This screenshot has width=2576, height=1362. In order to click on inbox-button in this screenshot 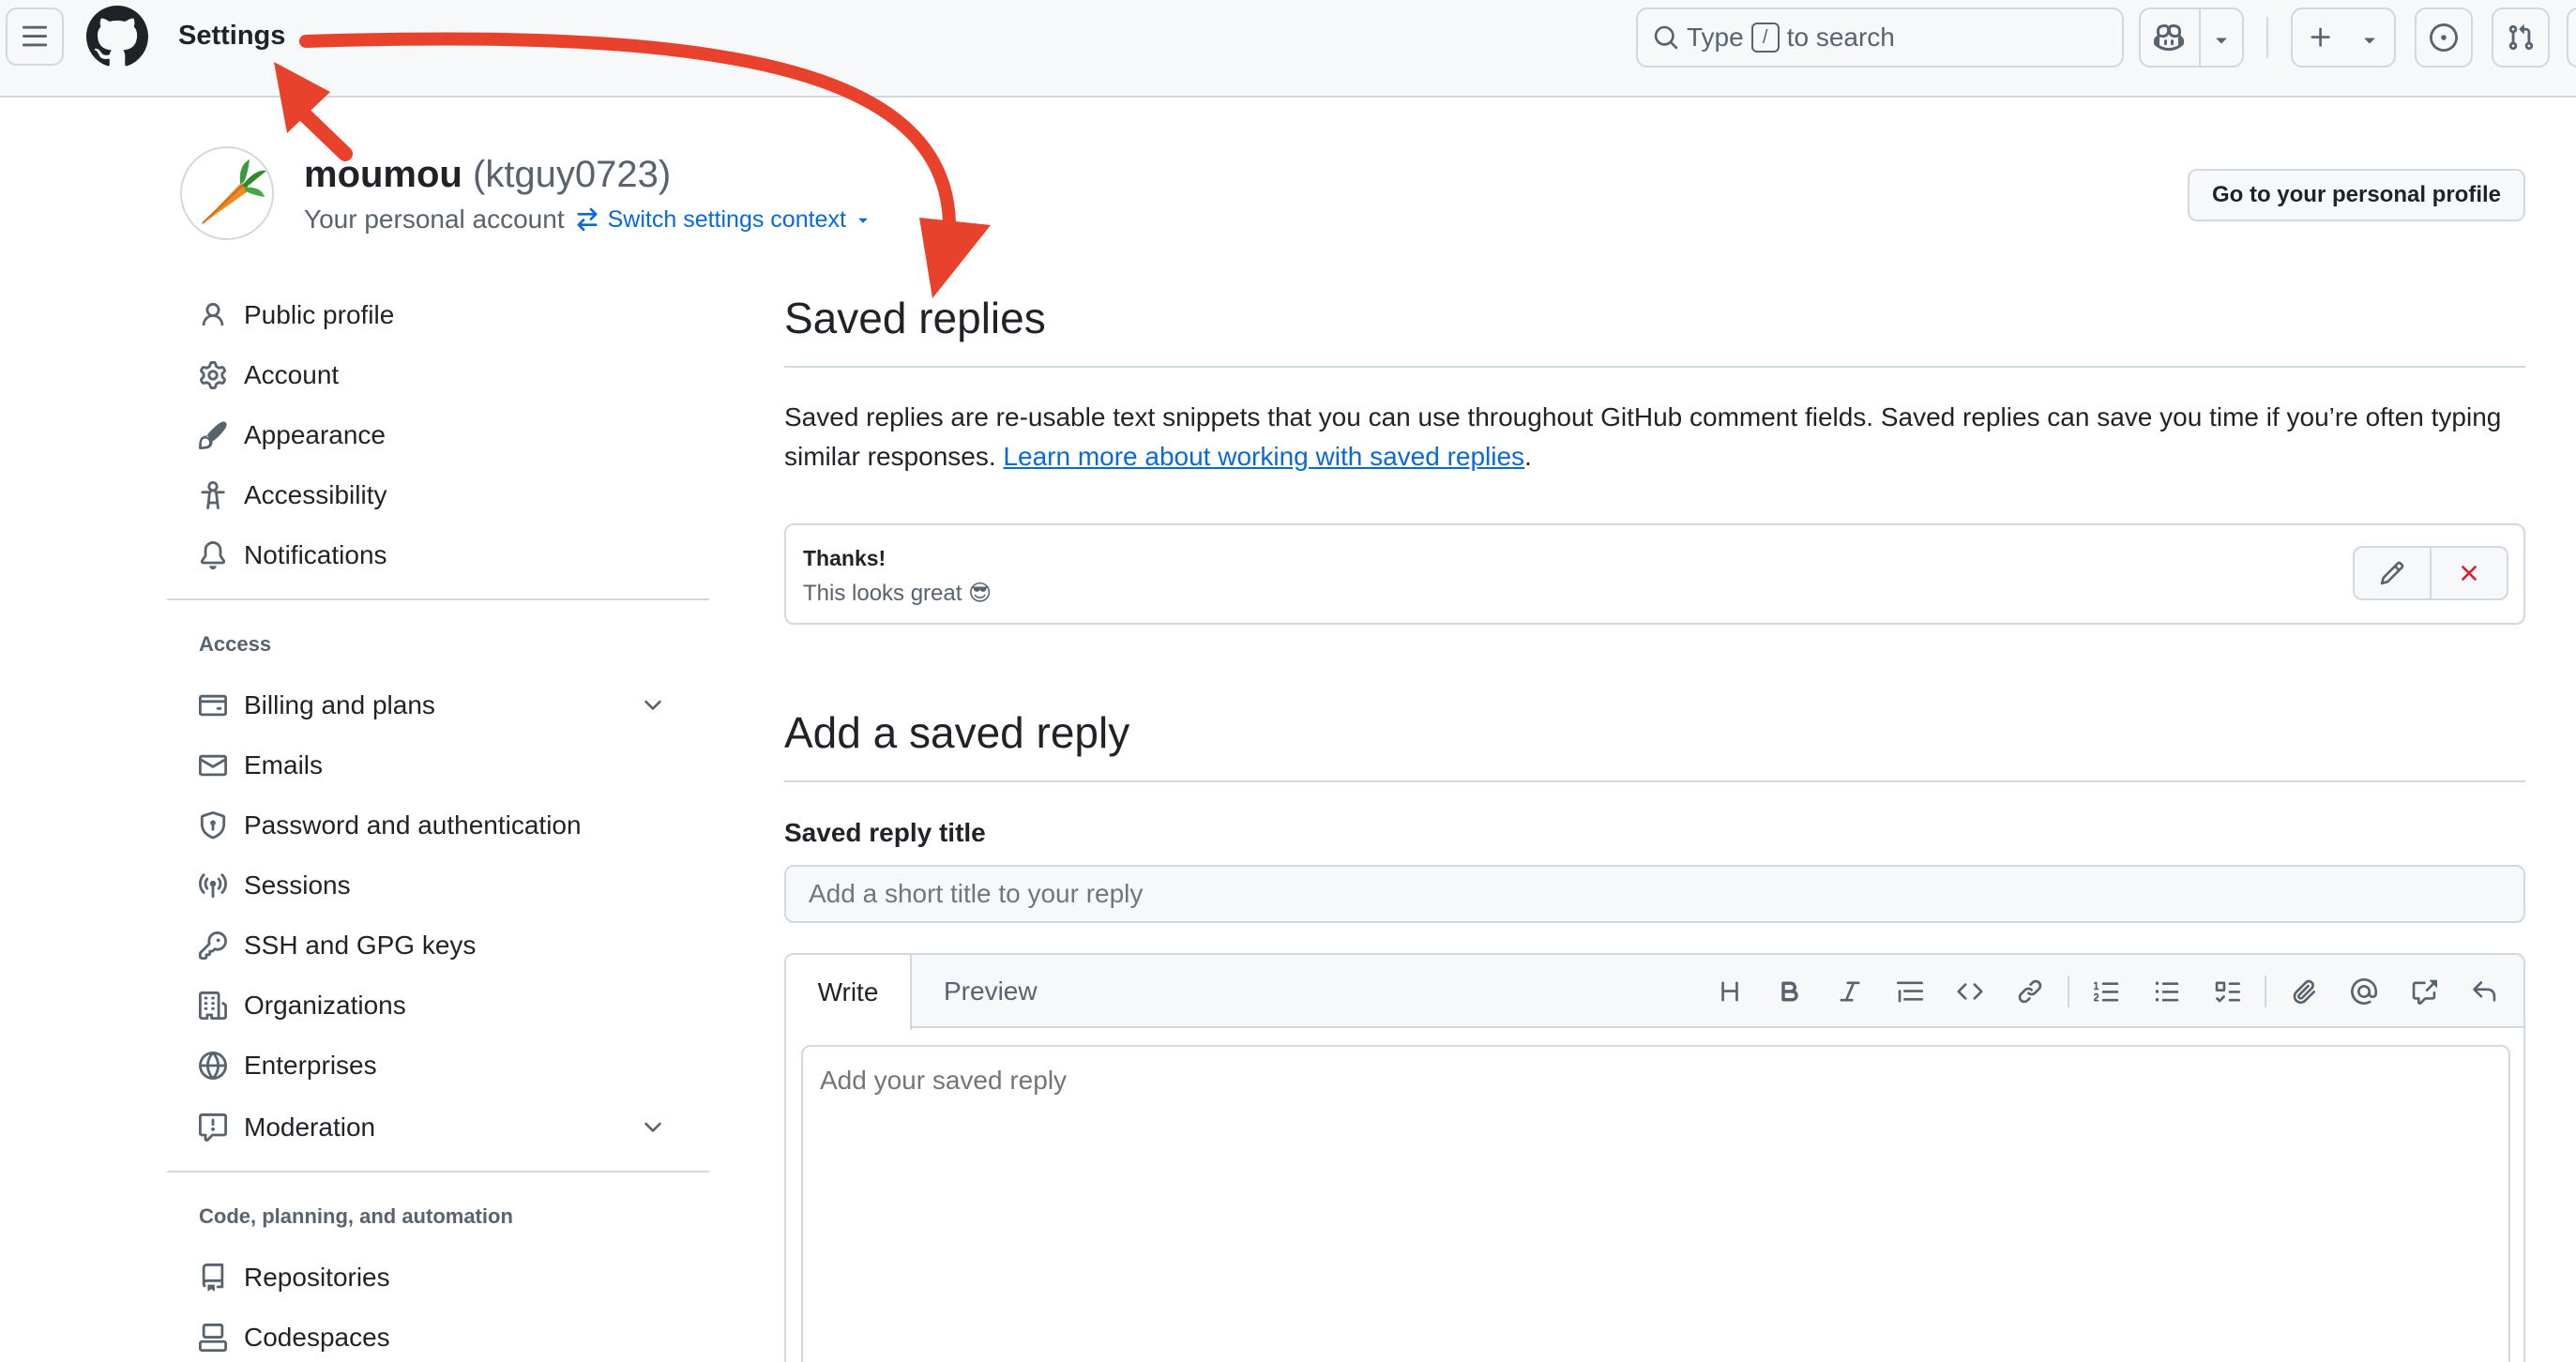, I will do `click(2571, 38)`.